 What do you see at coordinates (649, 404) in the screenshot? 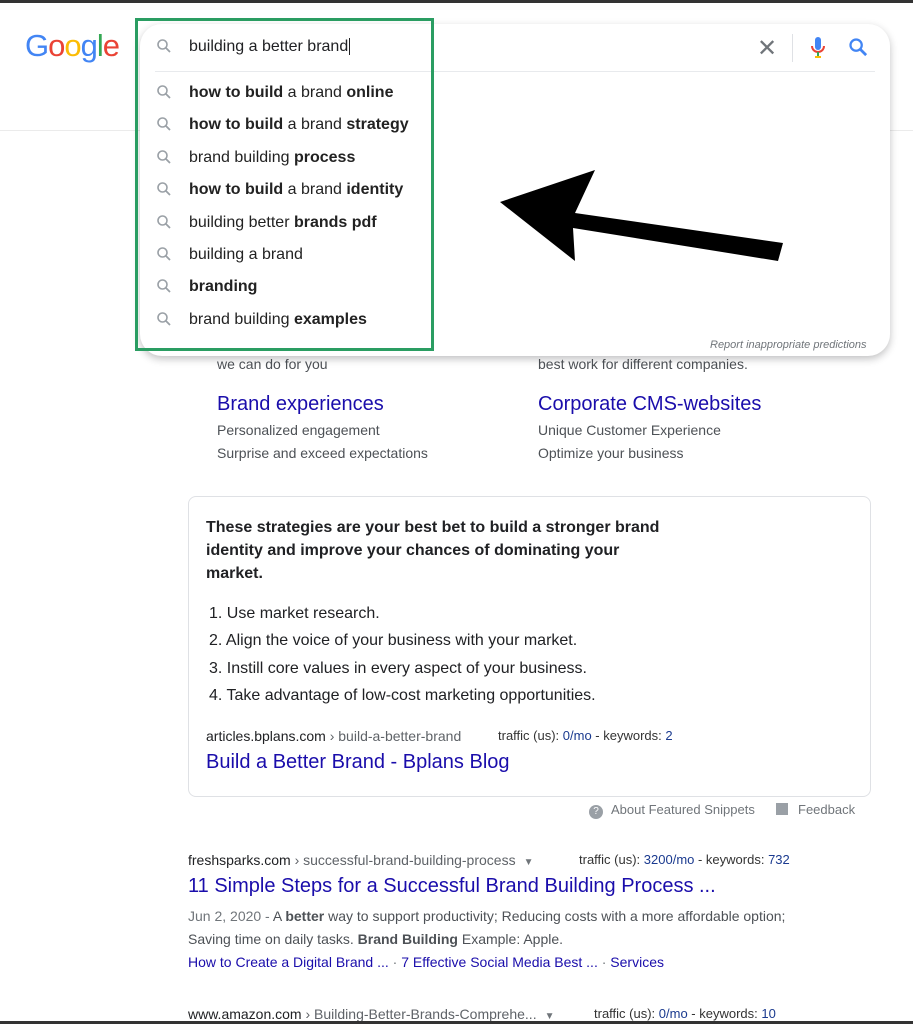
I see `sitelink-corporate-cms: Corporate CMS-websites` at bounding box center [649, 404].